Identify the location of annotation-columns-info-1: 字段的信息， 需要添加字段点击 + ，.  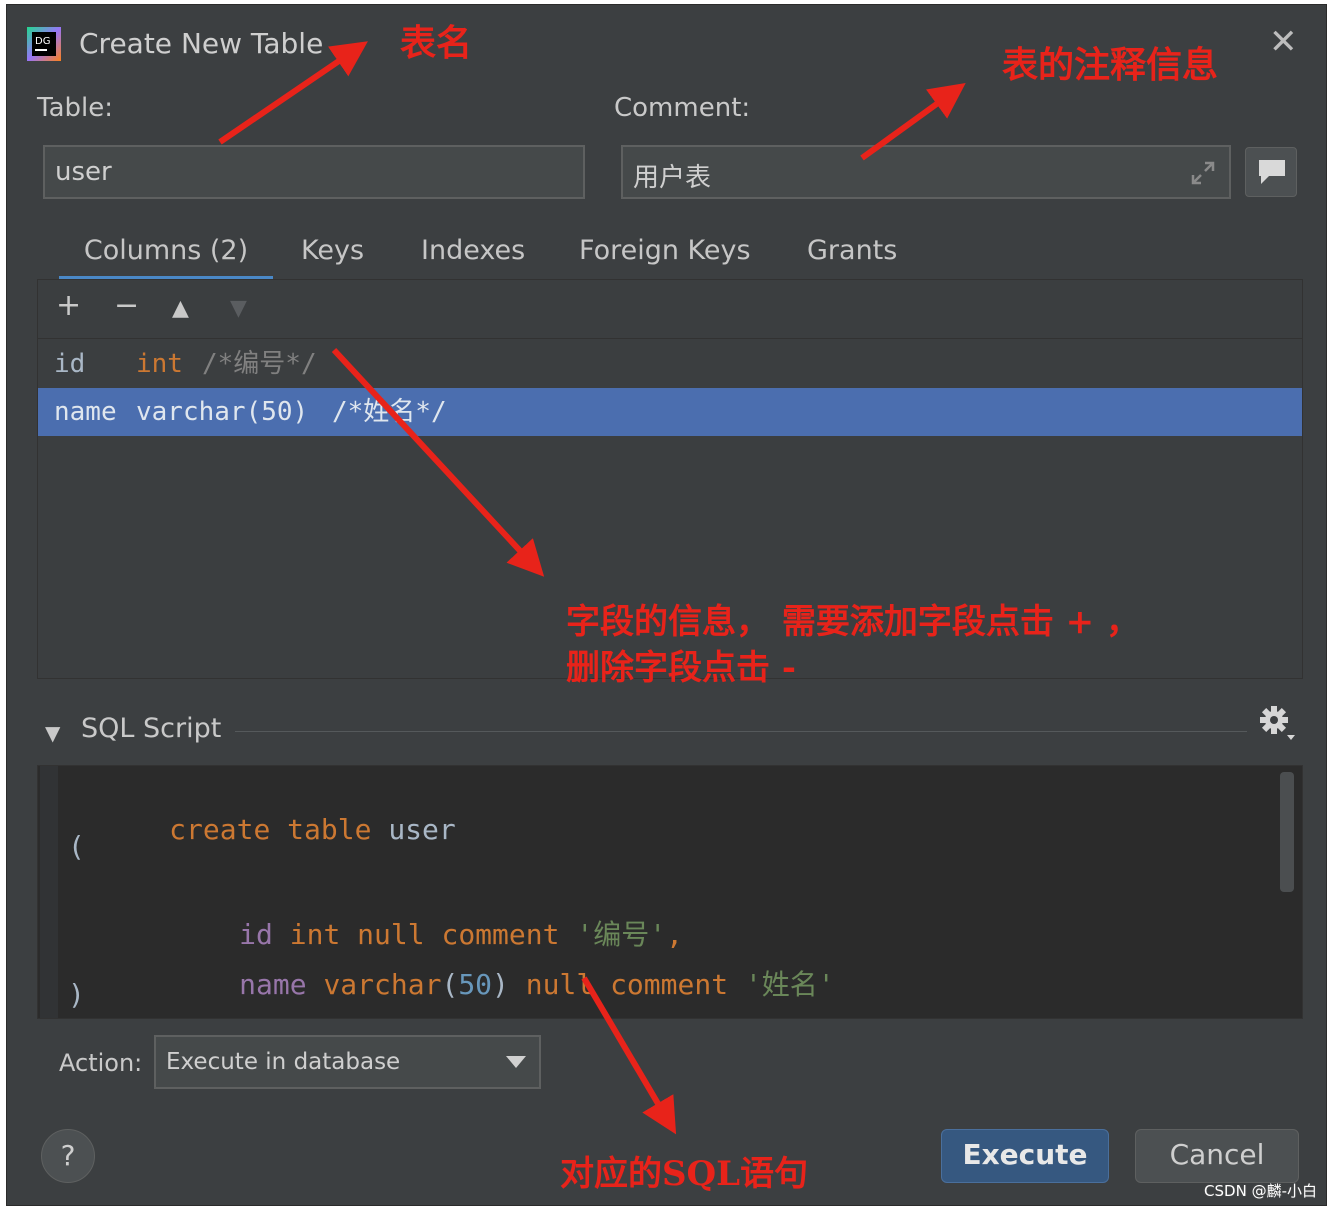
(853, 622).